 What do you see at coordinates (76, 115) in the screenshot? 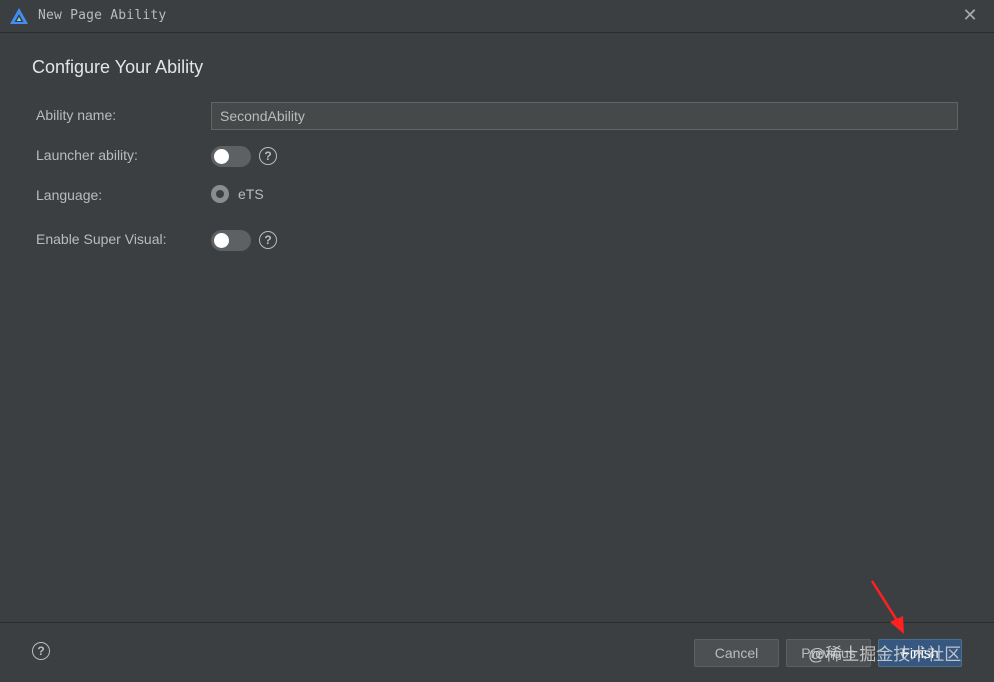
I see `ability-name-label: Ability name:` at bounding box center [76, 115].